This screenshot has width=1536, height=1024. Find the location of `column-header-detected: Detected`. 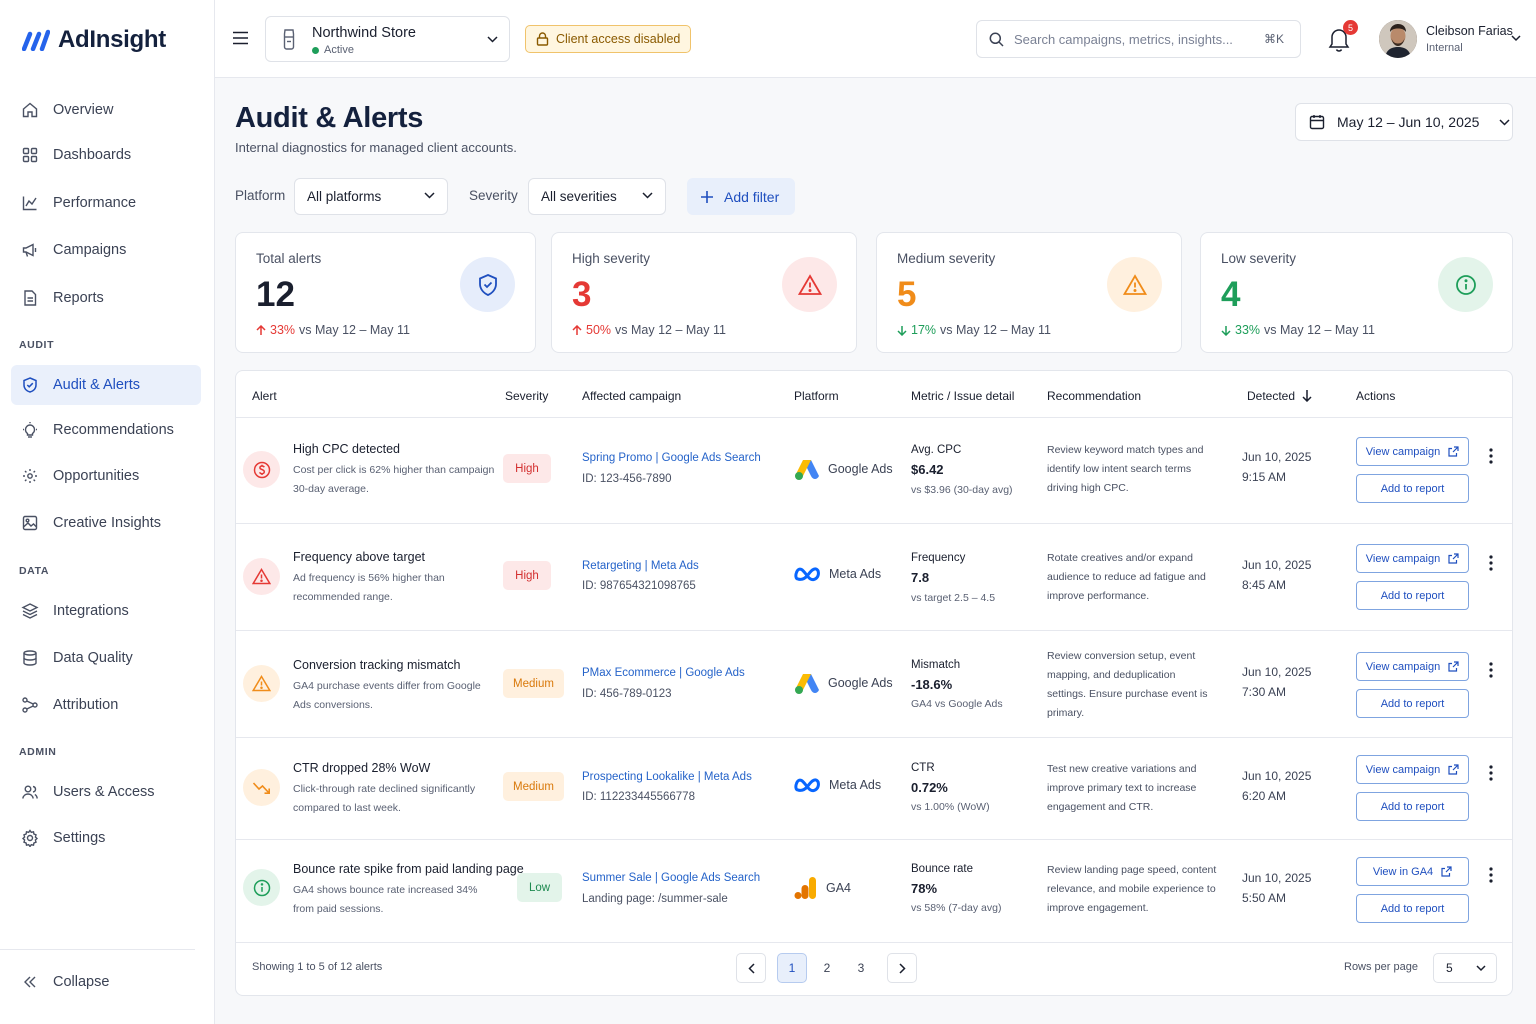

column-header-detected: Detected is located at coordinates (1271, 396).